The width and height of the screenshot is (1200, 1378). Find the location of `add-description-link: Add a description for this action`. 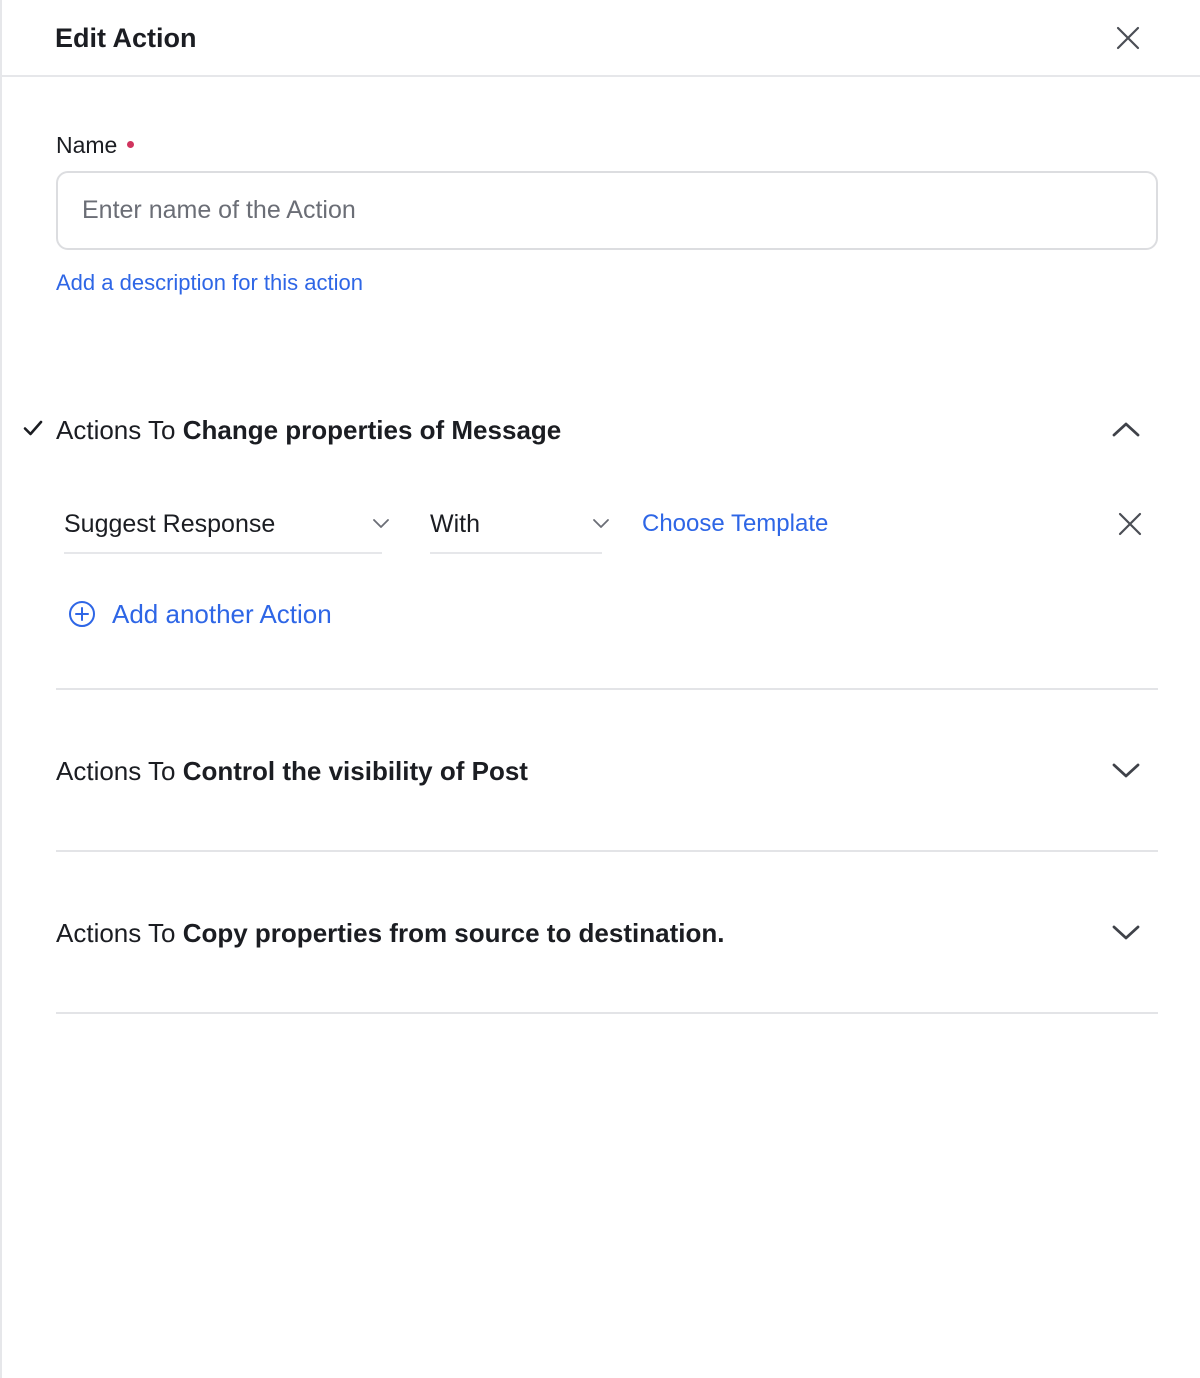

add-description-link: Add a description for this action is located at coordinates (209, 283).